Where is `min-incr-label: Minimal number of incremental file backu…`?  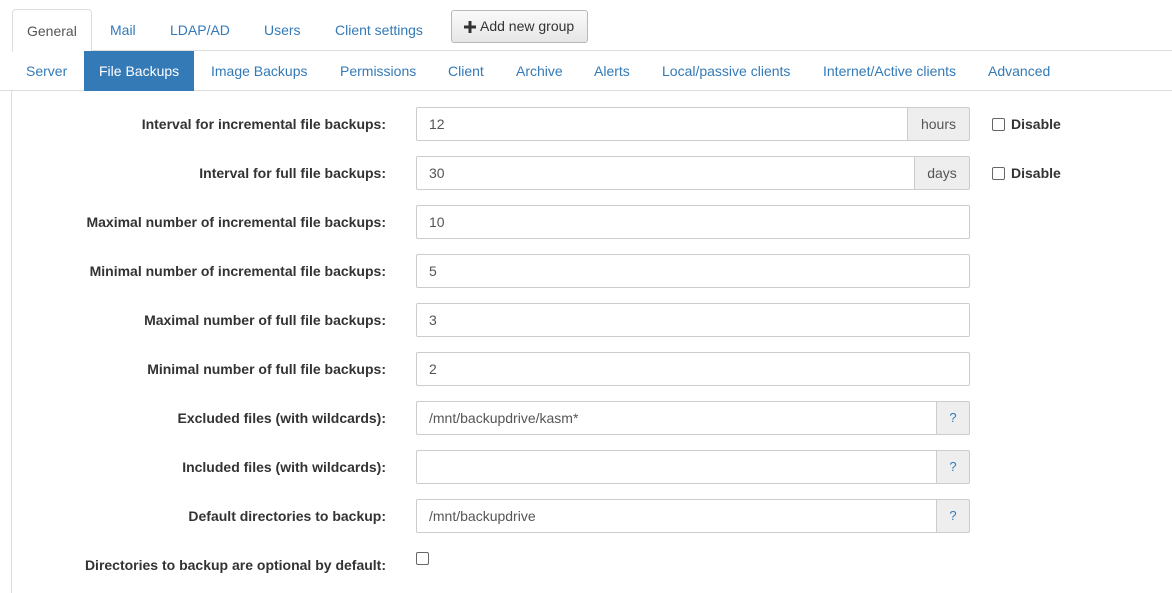 min-incr-label: Minimal number of incremental file backu… is located at coordinates (237, 271).